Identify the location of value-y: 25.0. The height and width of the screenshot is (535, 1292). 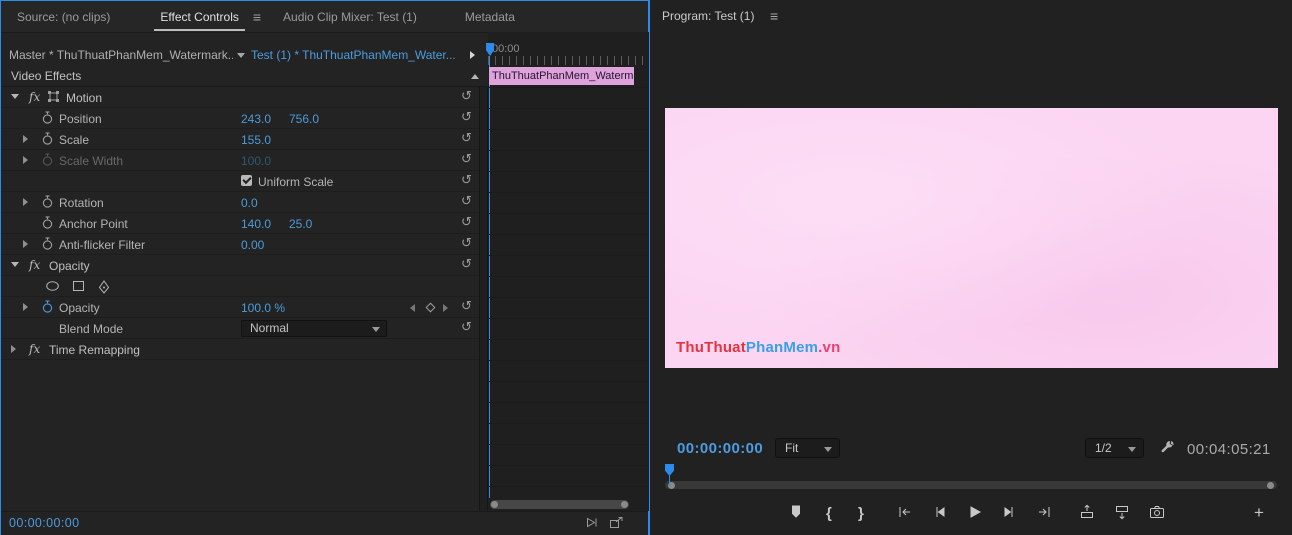
(300, 224).